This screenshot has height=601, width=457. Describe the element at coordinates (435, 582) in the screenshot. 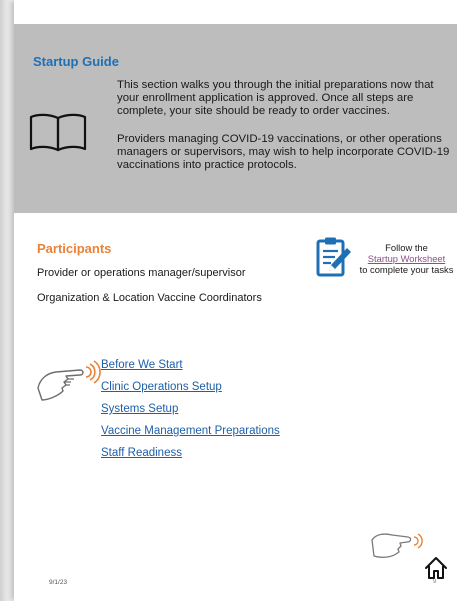

I see `page-number: 9` at that location.